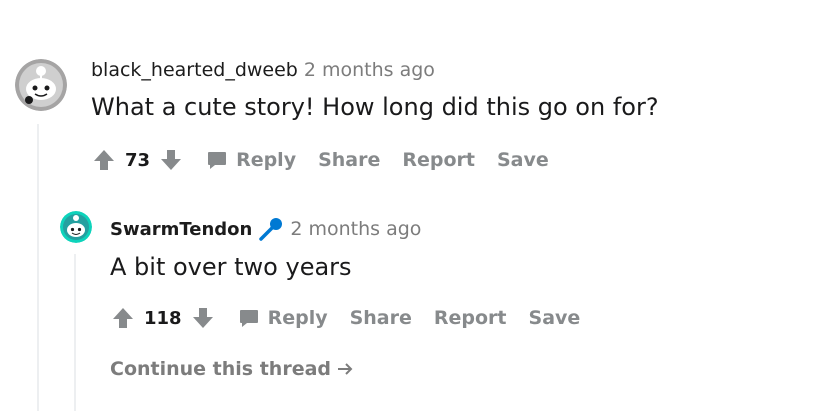  I want to click on vote-score: 118, so click(163, 318).